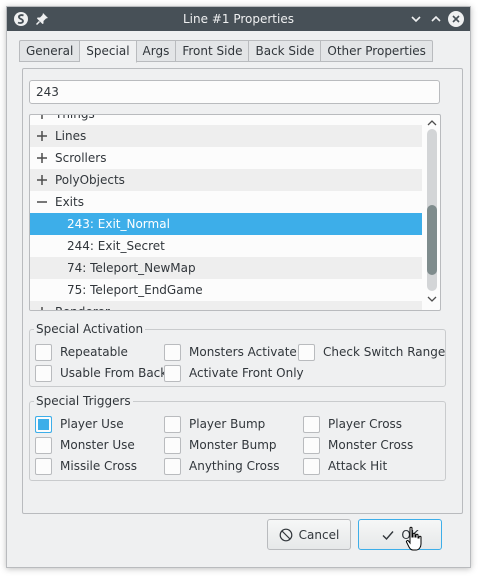 Image resolution: width=482 pixels, height=578 pixels. Describe the element at coordinates (94, 352) in the screenshot. I see `checkbox-label: Repeatable` at that location.